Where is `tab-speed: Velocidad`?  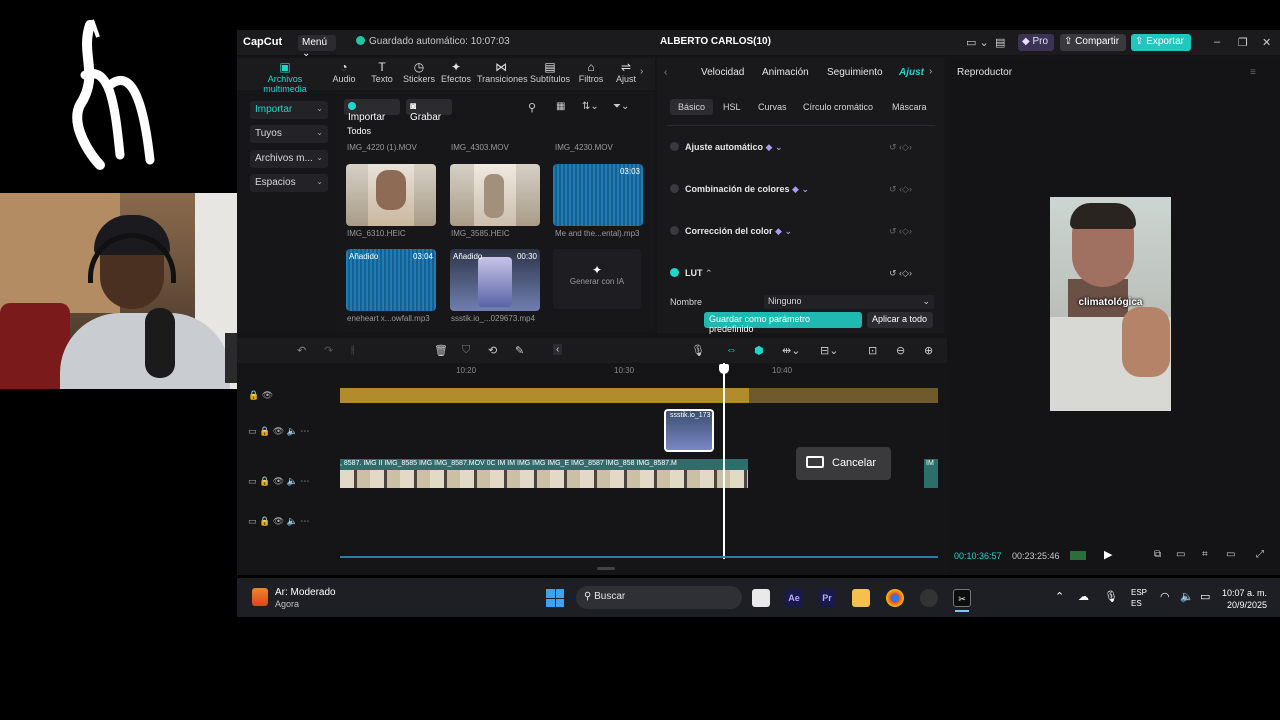 tab-speed: Velocidad is located at coordinates (722, 72).